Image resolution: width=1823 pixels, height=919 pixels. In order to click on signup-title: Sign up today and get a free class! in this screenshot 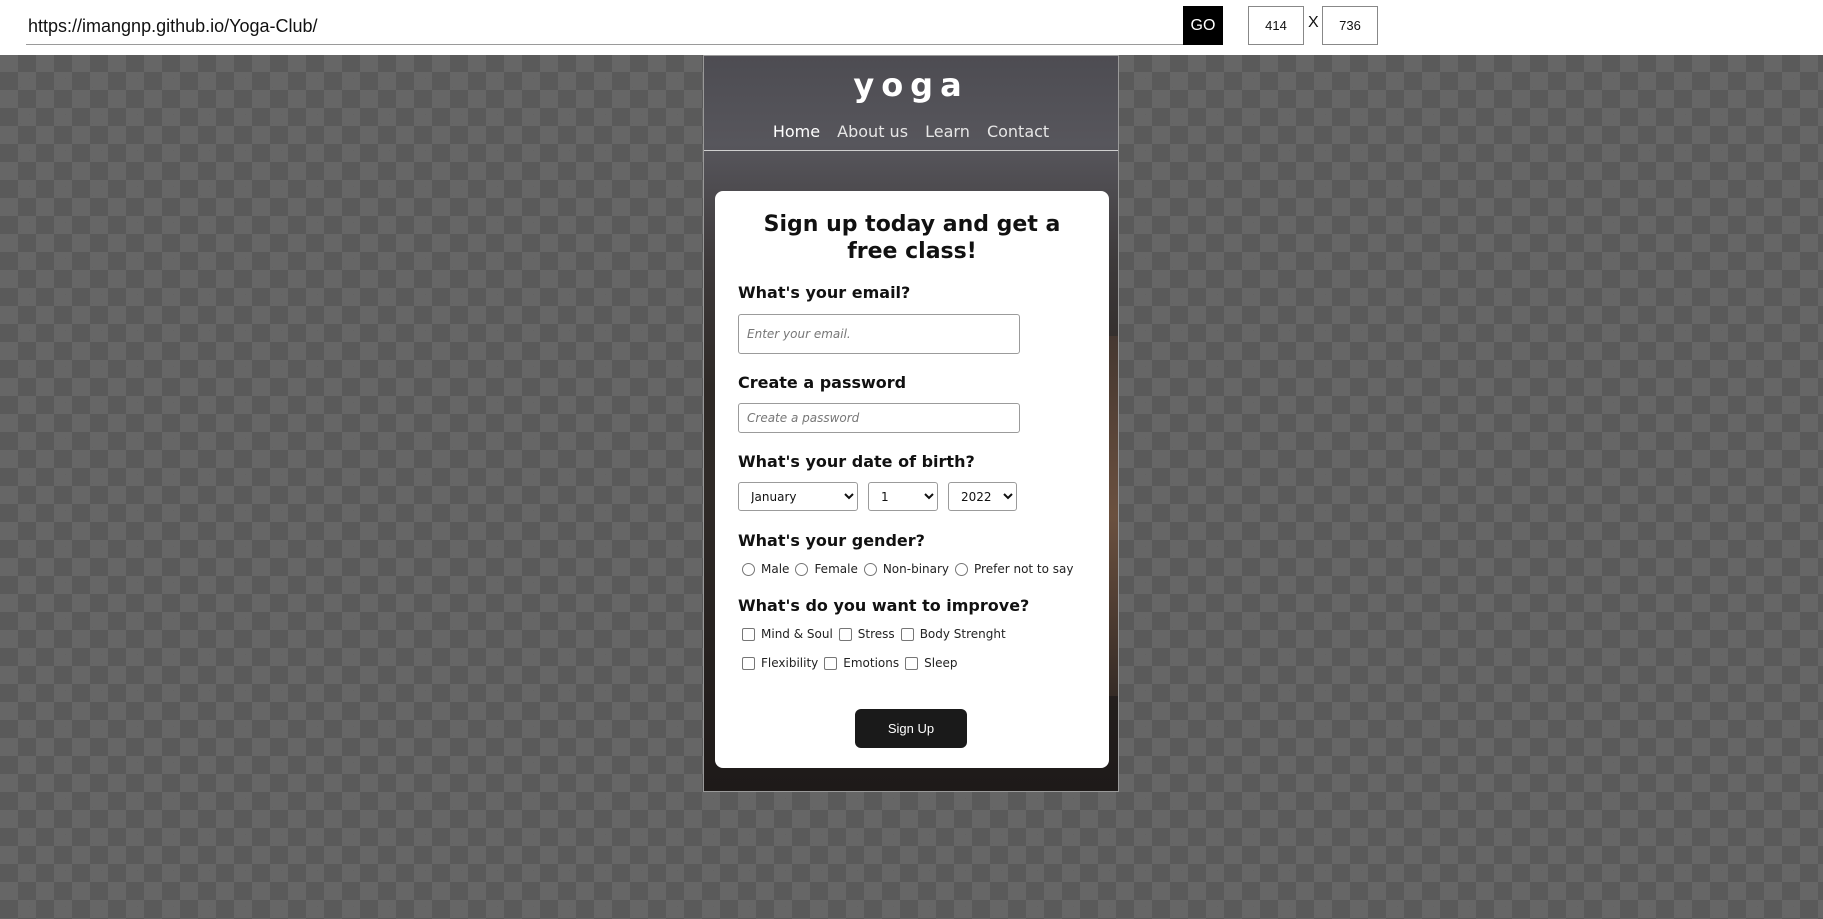, I will do `click(912, 238)`.